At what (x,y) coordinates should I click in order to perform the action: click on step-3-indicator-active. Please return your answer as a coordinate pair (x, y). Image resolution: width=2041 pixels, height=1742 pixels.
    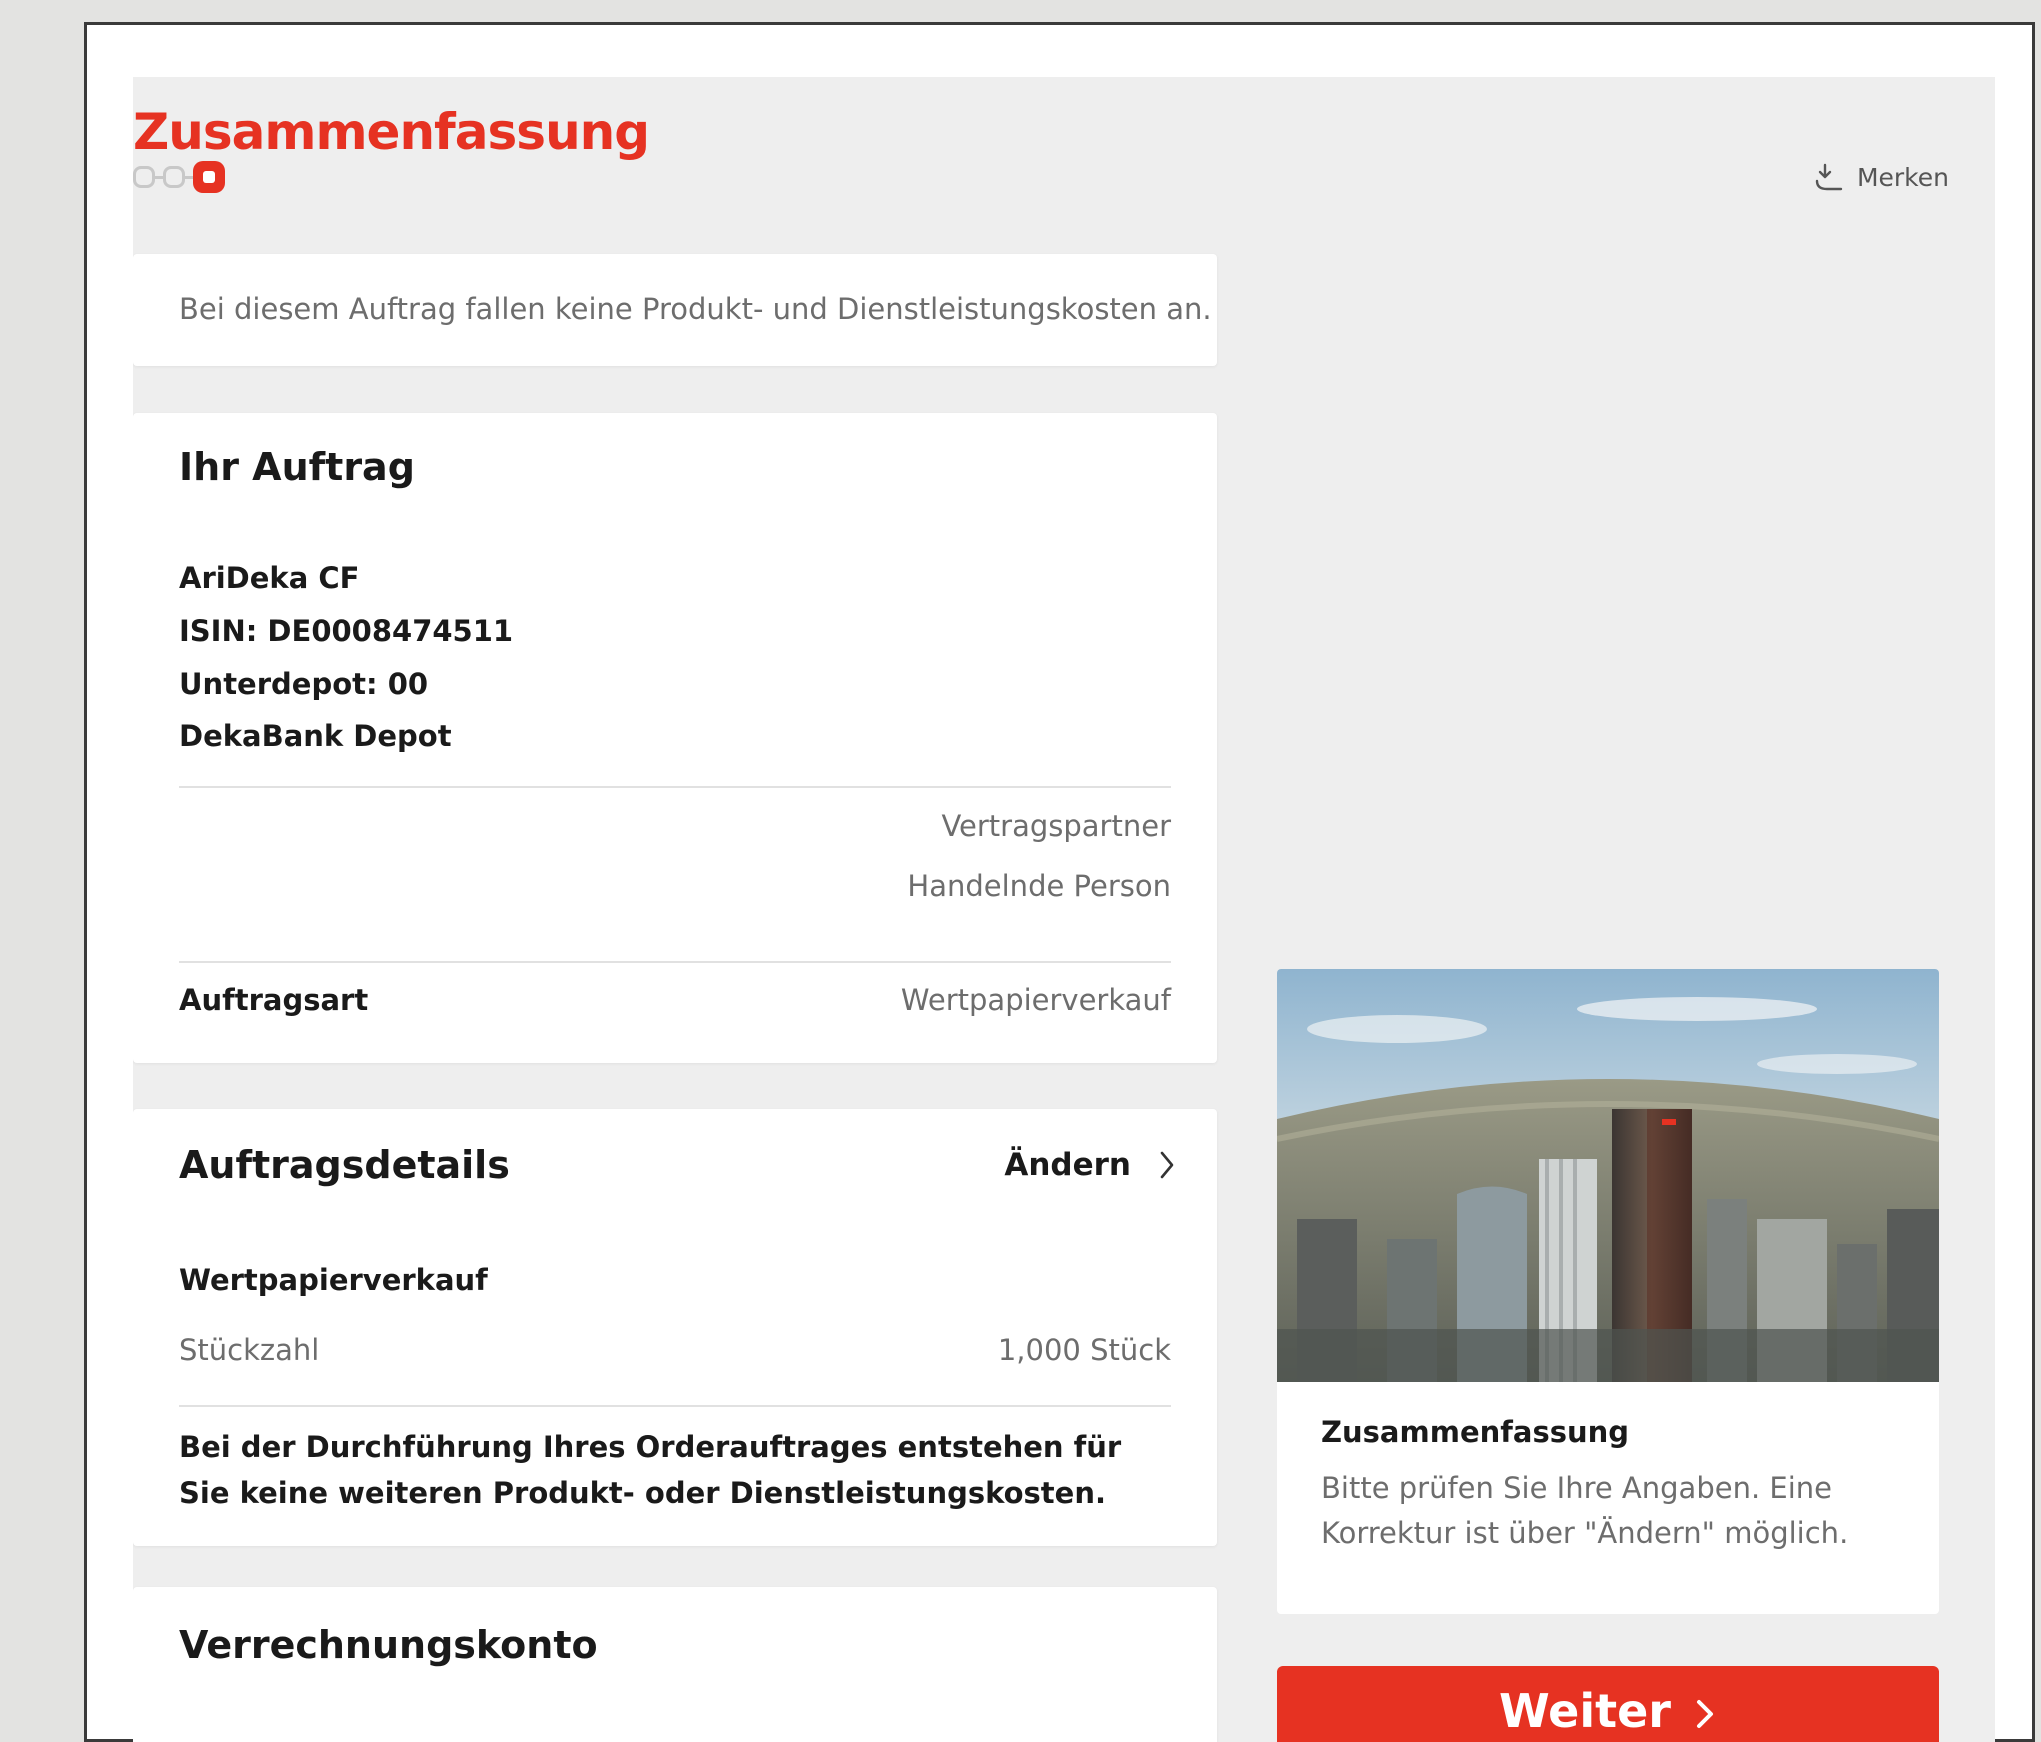
    Looking at the image, I should click on (209, 177).